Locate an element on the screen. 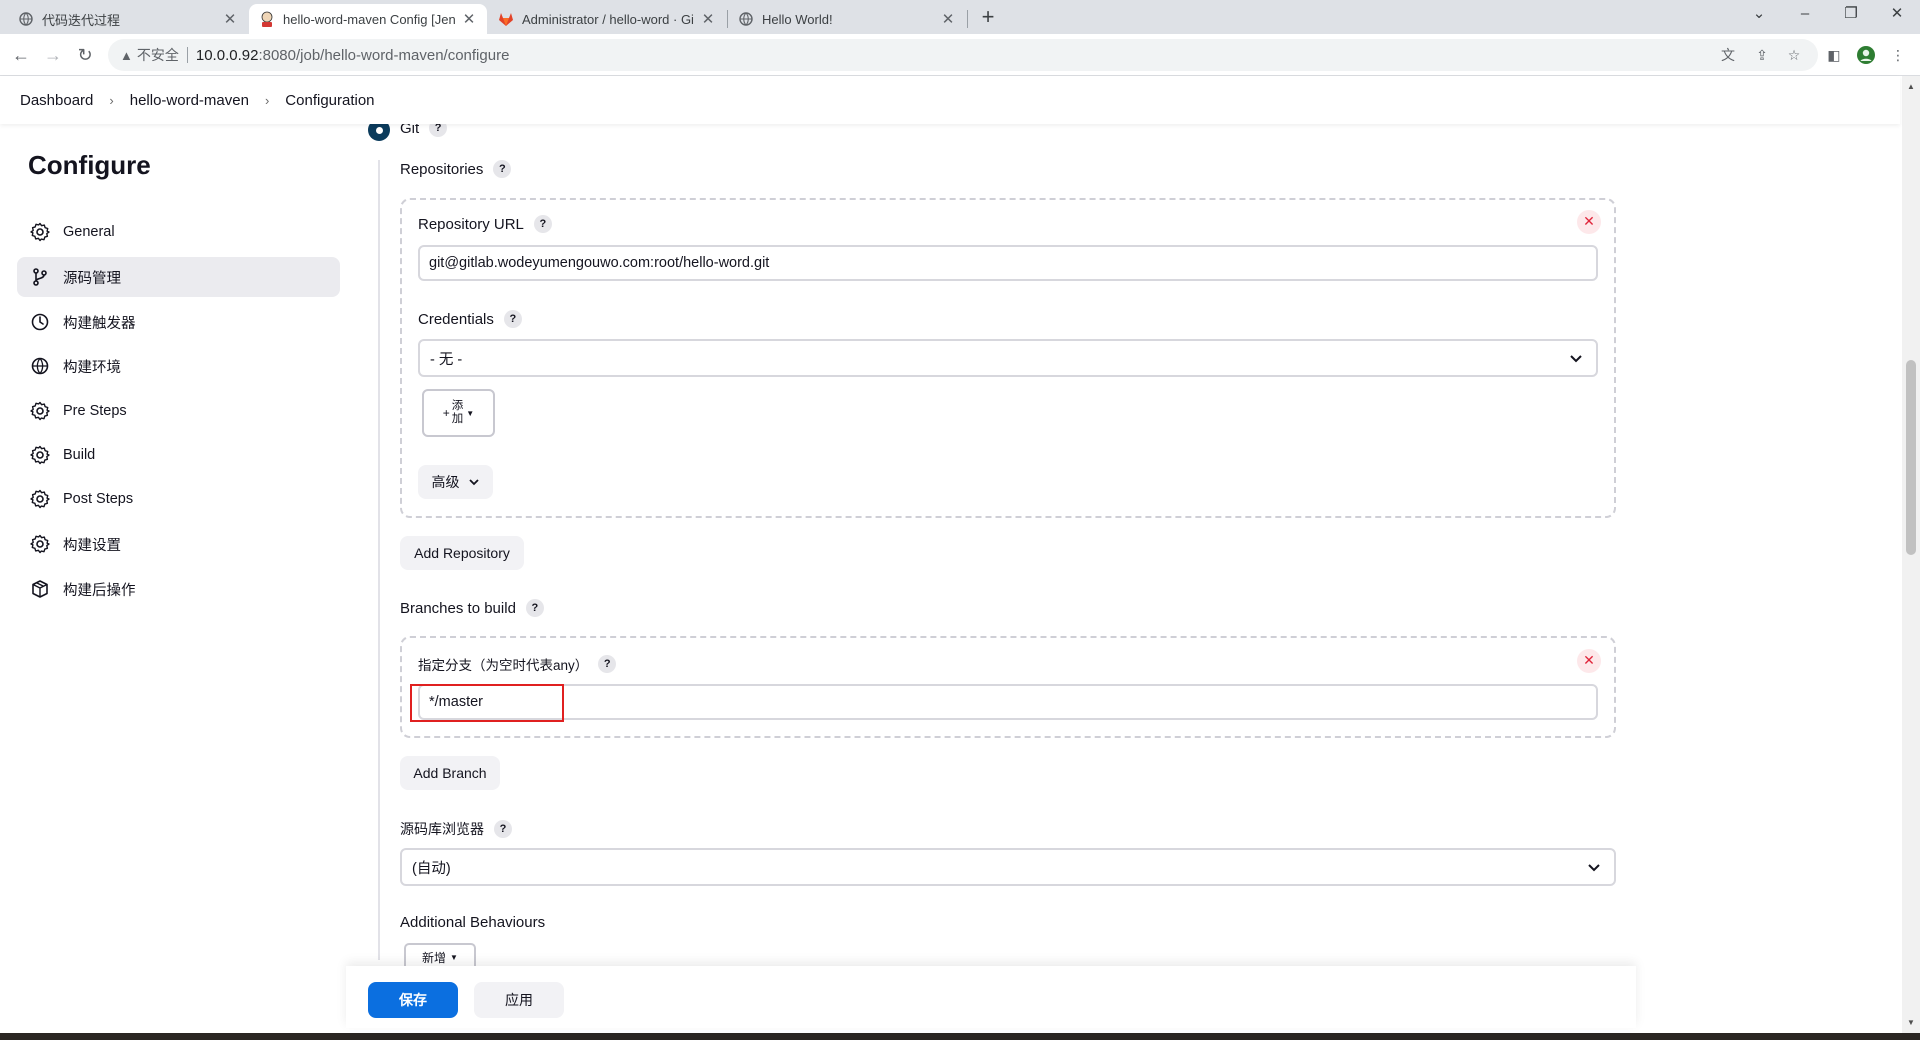  credentials-label-row: Credentials ? is located at coordinates (470, 319).